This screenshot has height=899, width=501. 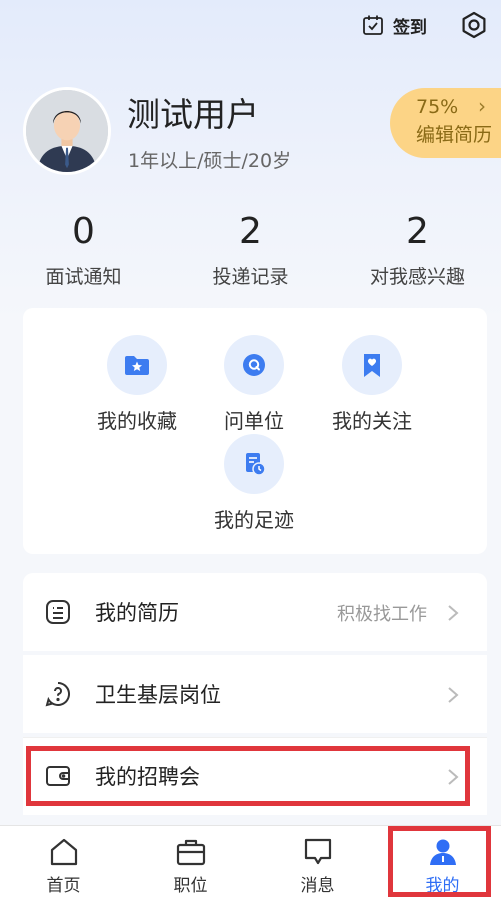 I want to click on tab-jobs: 职位, so click(x=190, y=862).